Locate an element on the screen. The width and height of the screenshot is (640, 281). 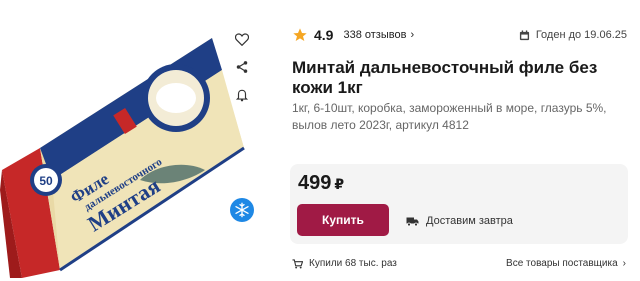
price-value: 499 is located at coordinates (315, 183).